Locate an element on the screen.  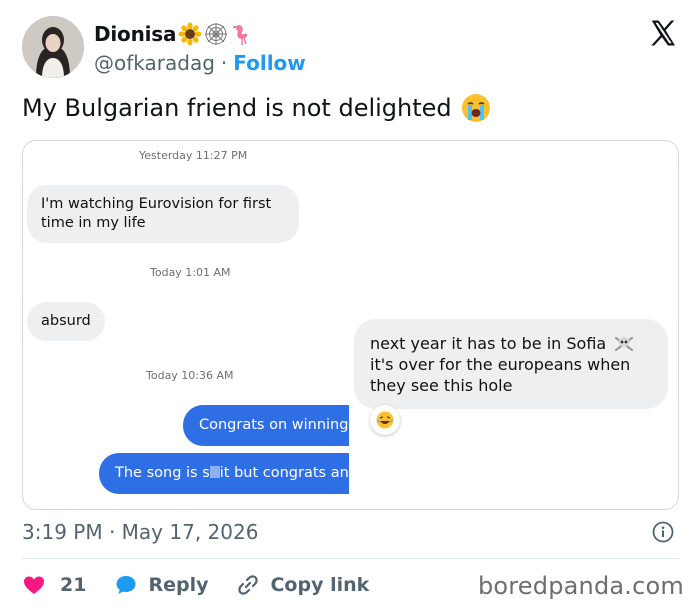
spider-web-icon is located at coordinates (216, 34).